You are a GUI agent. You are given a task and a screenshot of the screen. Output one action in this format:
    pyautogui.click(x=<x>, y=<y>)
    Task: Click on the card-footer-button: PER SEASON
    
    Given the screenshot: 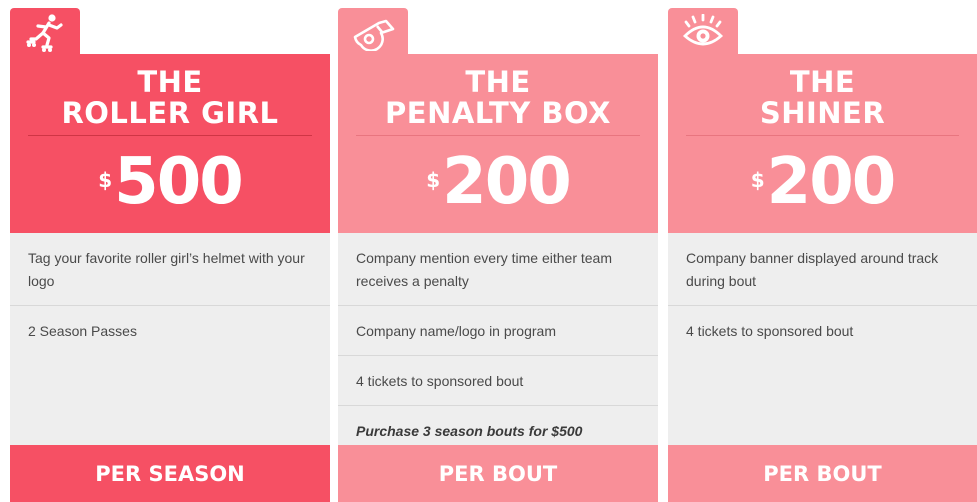 What is the action you would take?
    pyautogui.click(x=170, y=473)
    